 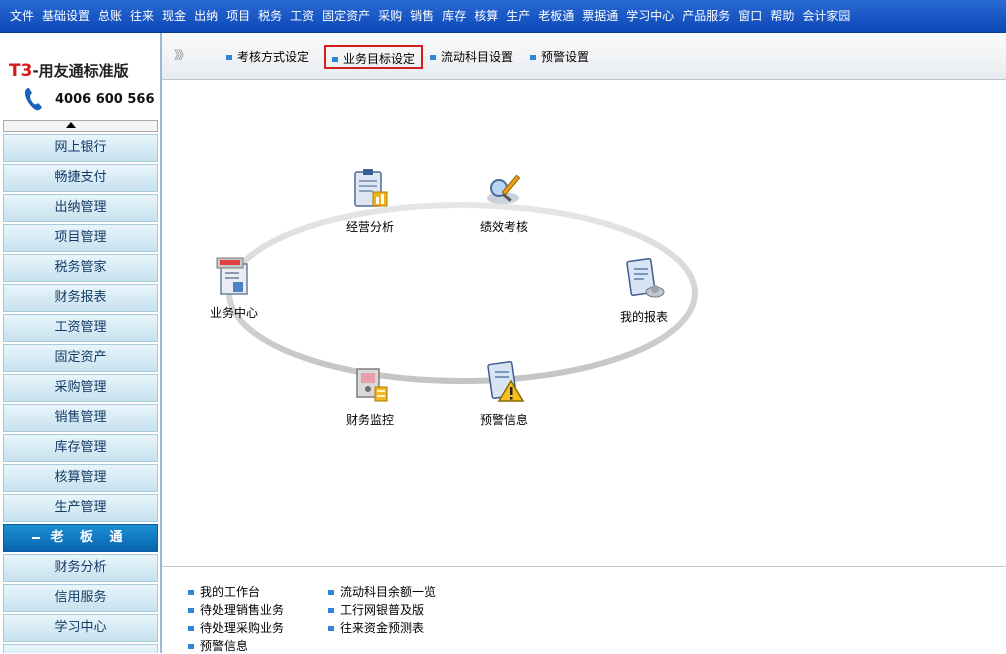 What do you see at coordinates (504, 189) in the screenshot?
I see `magnifier-pen-icon` at bounding box center [504, 189].